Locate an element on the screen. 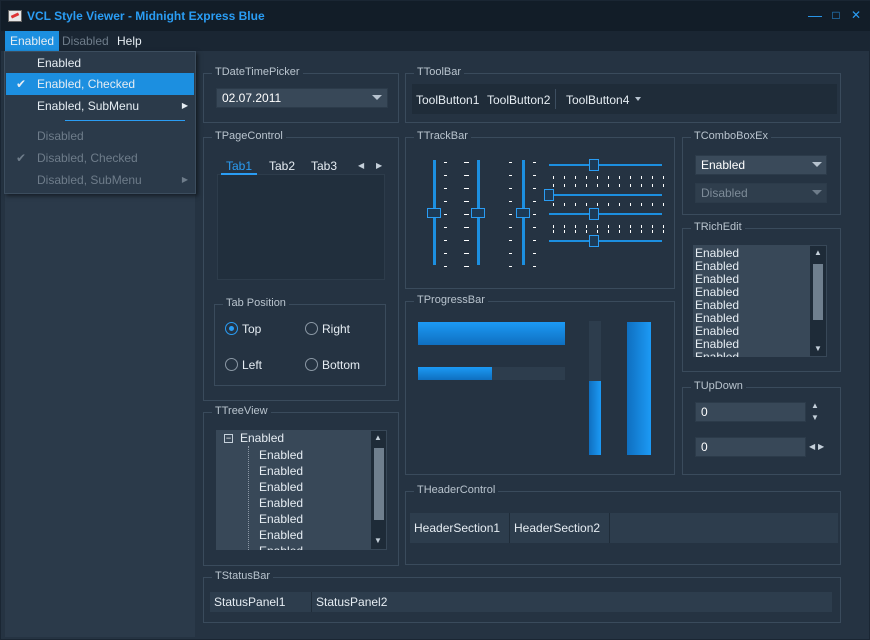  menuitem-label: Enabled, Checked is located at coordinates (86, 84).